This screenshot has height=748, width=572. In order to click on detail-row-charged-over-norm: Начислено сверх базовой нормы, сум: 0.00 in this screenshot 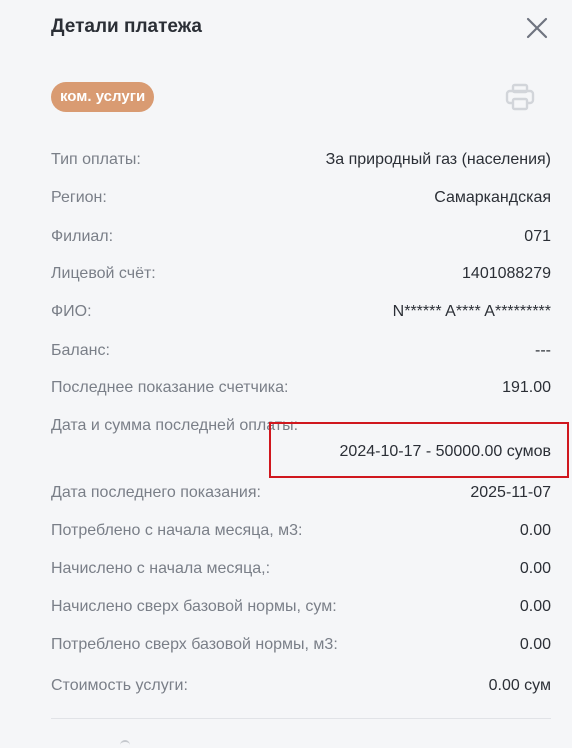, I will do `click(301, 607)`.